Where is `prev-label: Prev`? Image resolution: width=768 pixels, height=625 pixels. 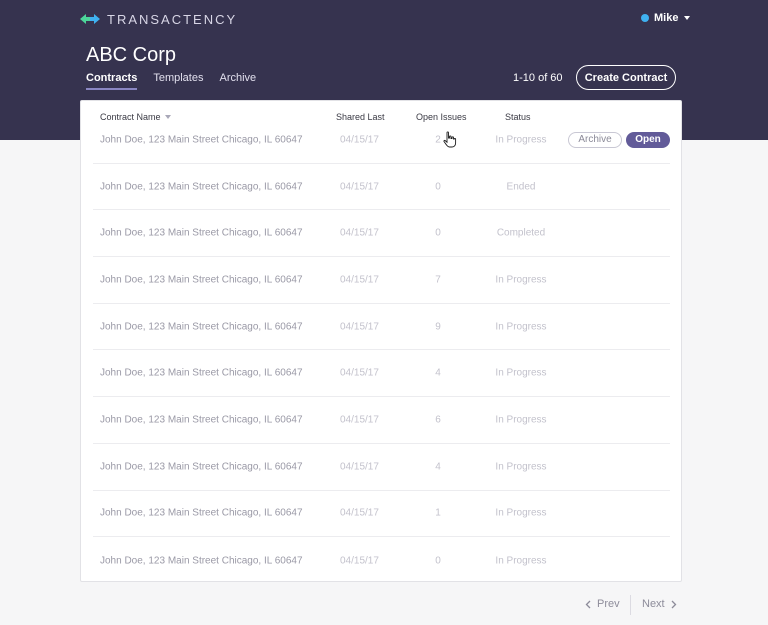 prev-label: Prev is located at coordinates (608, 604).